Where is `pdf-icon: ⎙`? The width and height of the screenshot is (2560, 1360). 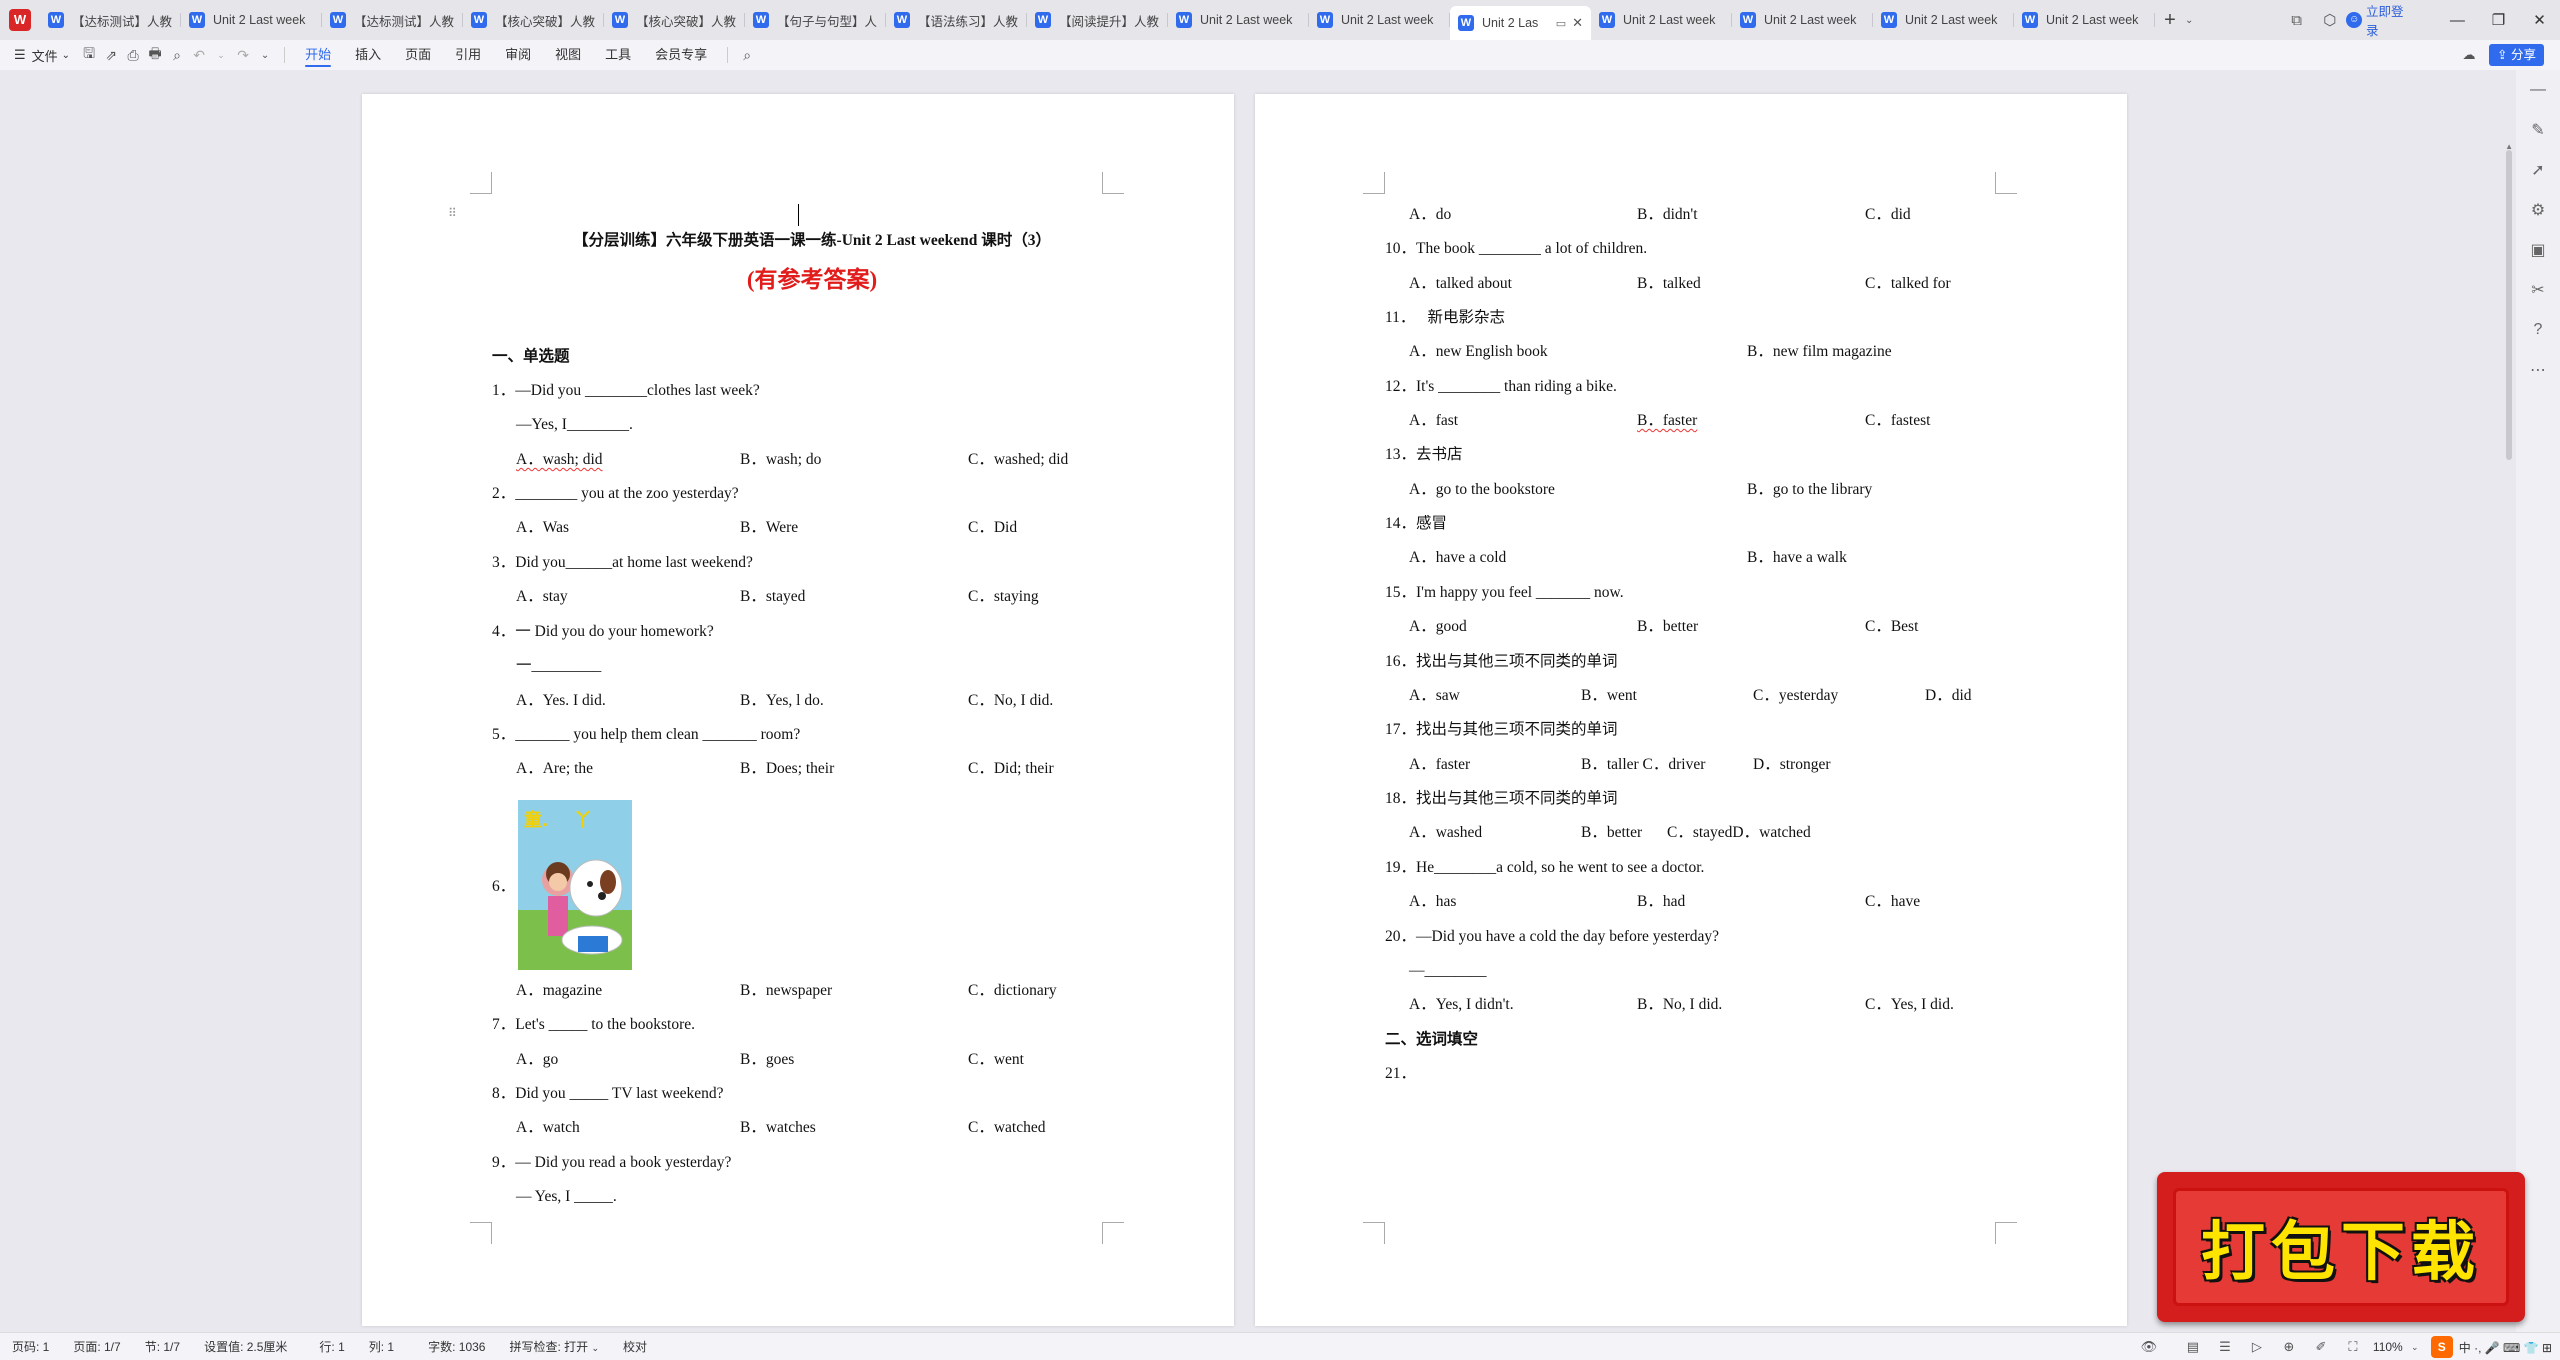
pdf-icon: ⎙ is located at coordinates (133, 55).